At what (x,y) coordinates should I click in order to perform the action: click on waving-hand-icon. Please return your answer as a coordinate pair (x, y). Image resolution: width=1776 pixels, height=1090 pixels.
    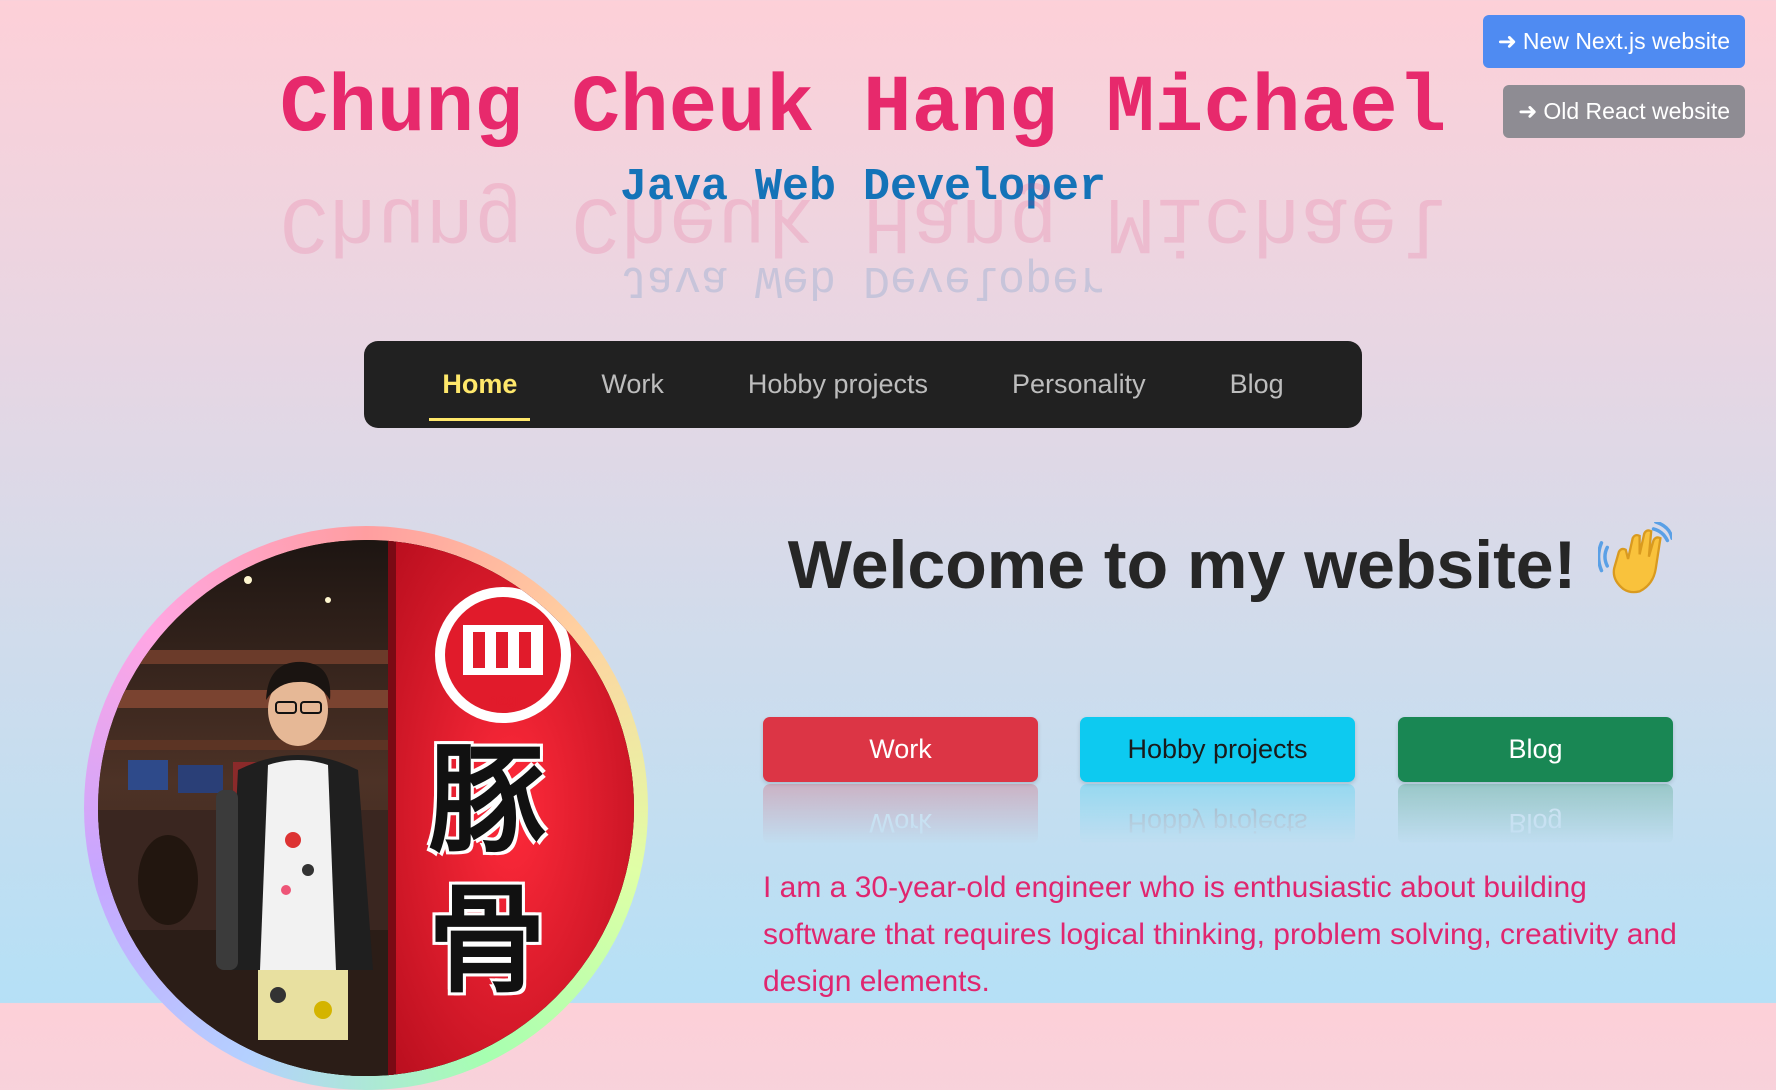
    Looking at the image, I should click on (1635, 569).